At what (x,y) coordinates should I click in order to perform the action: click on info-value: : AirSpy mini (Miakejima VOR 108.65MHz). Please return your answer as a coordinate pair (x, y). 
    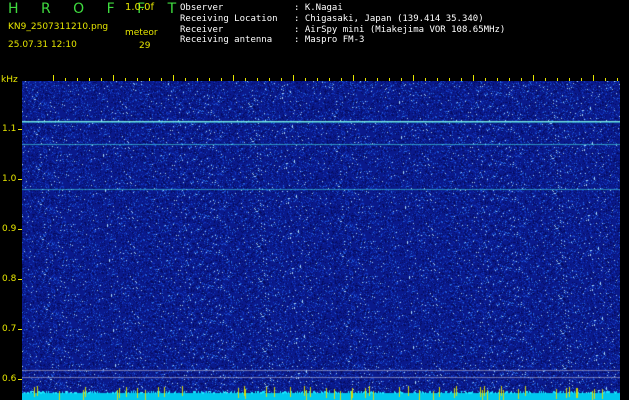
    Looking at the image, I should click on (400, 29).